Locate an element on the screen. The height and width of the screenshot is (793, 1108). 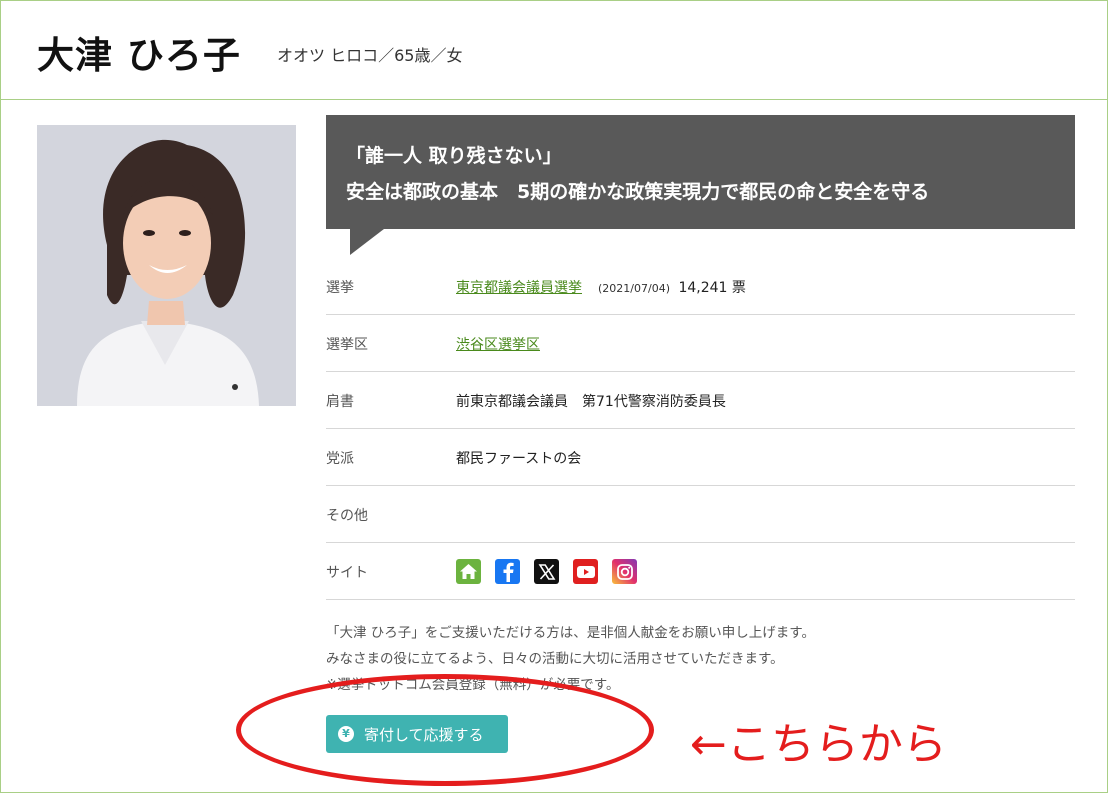
slogan-line-2: 安全は都政の基本 5期の確かな政策実現力で都民の命と安全を守る is located at coordinates (638, 192).